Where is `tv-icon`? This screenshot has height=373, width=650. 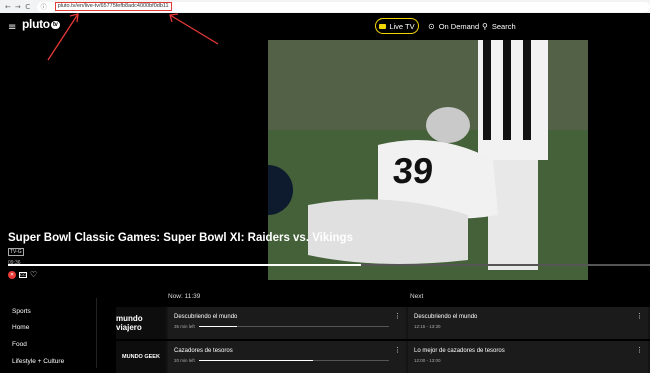
tv-icon is located at coordinates (383, 26).